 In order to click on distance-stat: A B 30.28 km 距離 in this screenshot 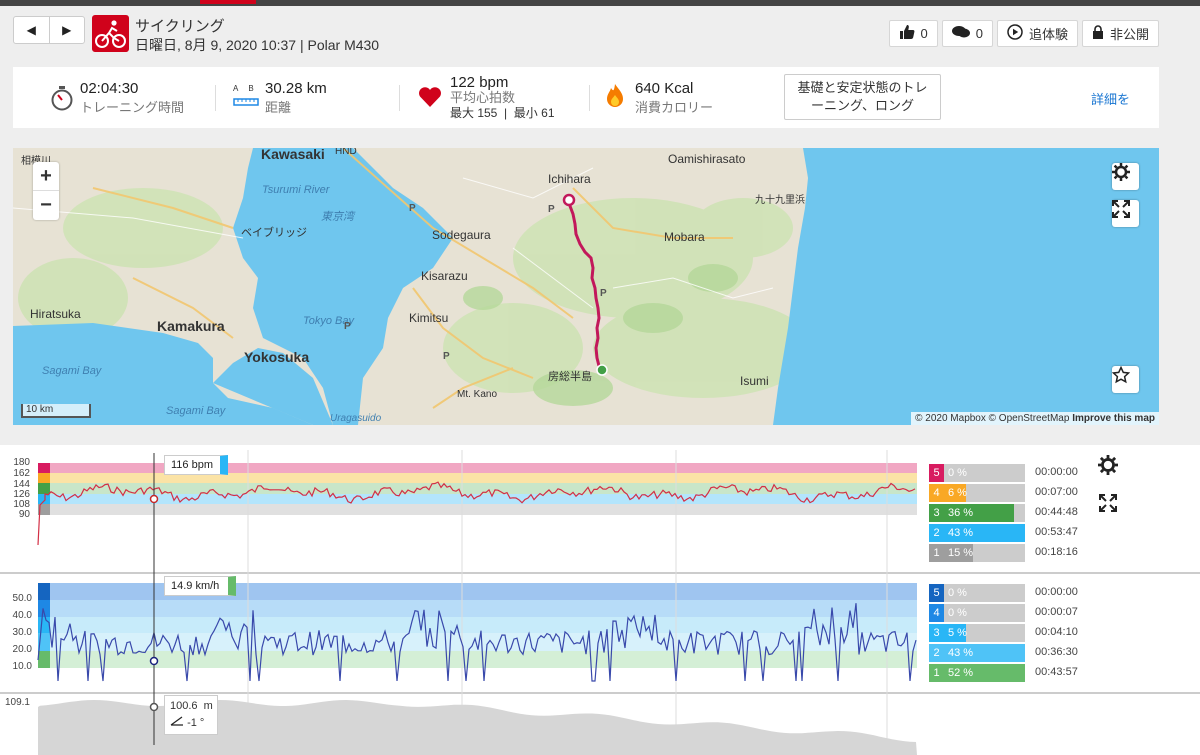, I will do `click(280, 98)`.